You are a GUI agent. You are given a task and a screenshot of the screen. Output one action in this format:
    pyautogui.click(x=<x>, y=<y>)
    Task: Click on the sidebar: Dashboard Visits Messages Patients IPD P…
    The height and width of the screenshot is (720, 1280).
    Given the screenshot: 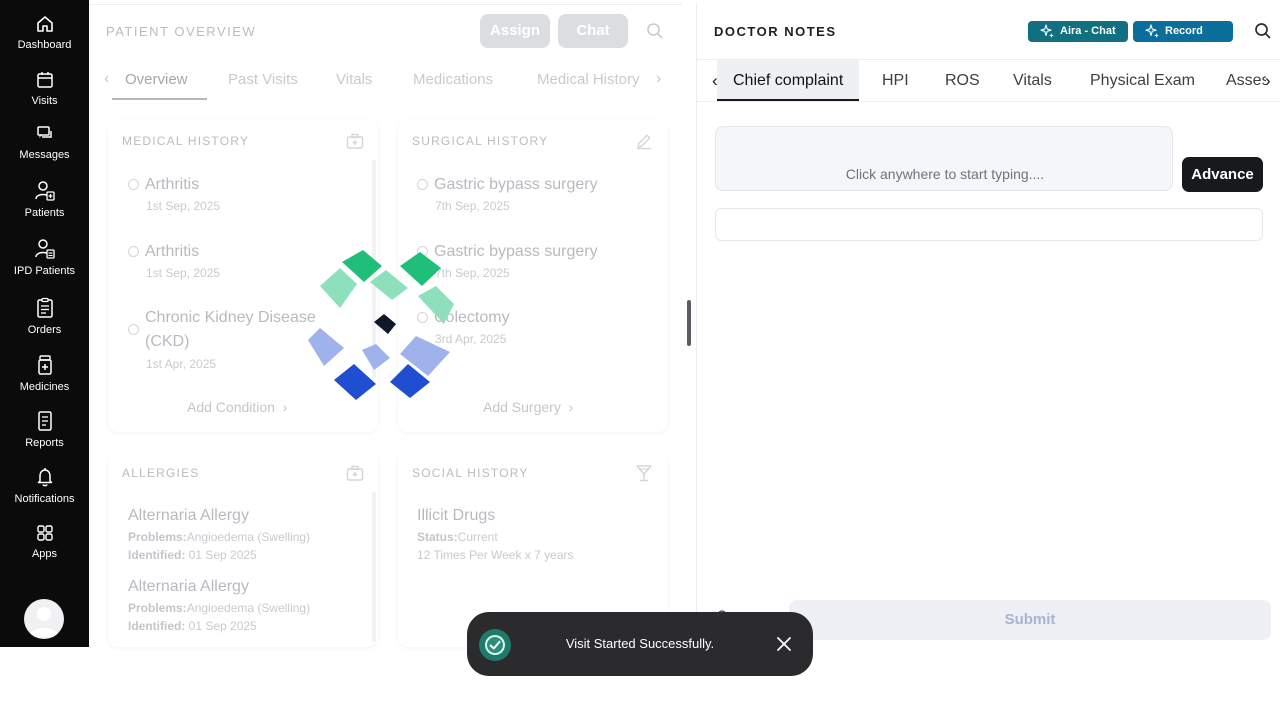 What is the action you would take?
    pyautogui.click(x=44, y=323)
    